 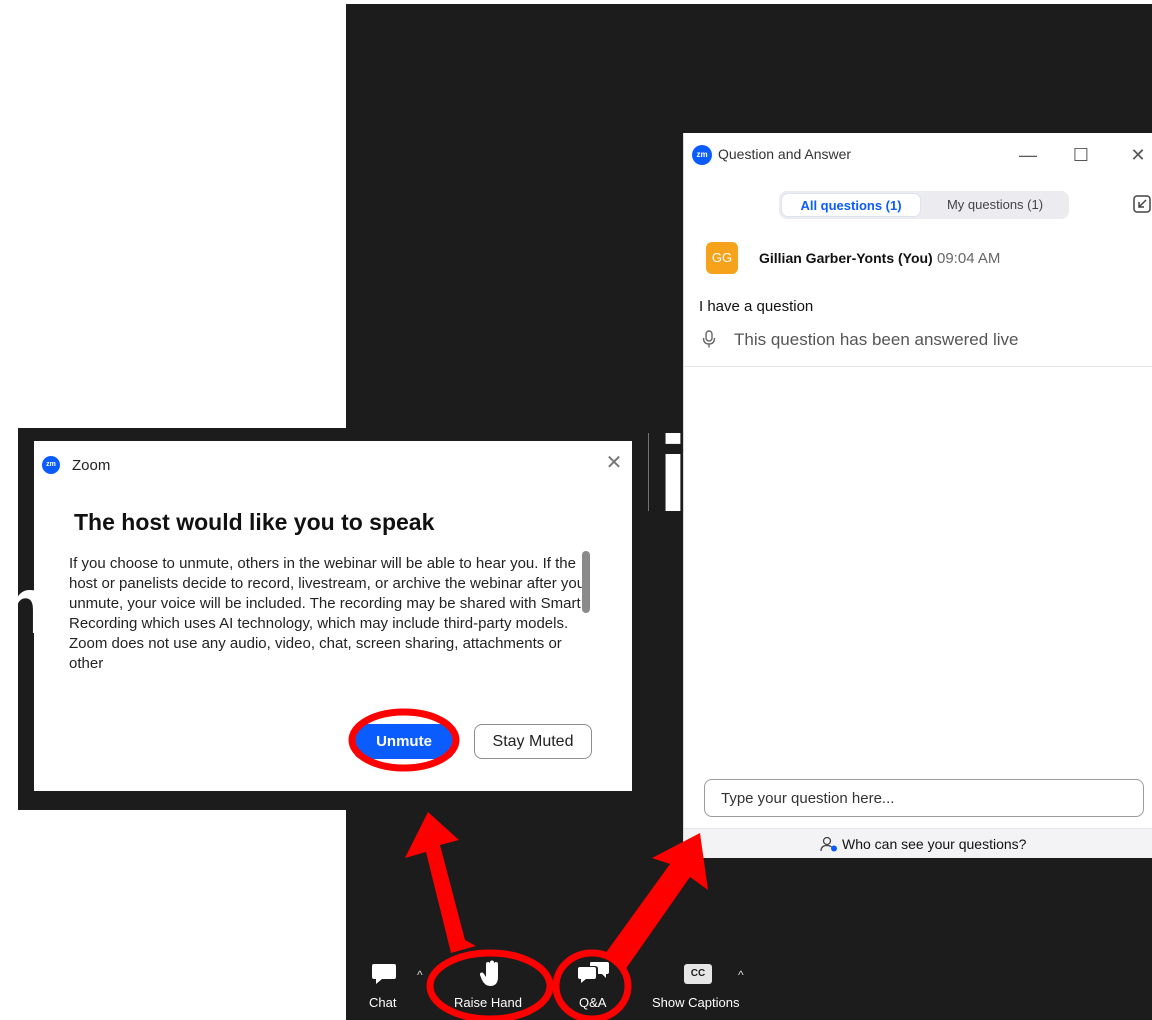 I want to click on question-input, so click(x=924, y=798).